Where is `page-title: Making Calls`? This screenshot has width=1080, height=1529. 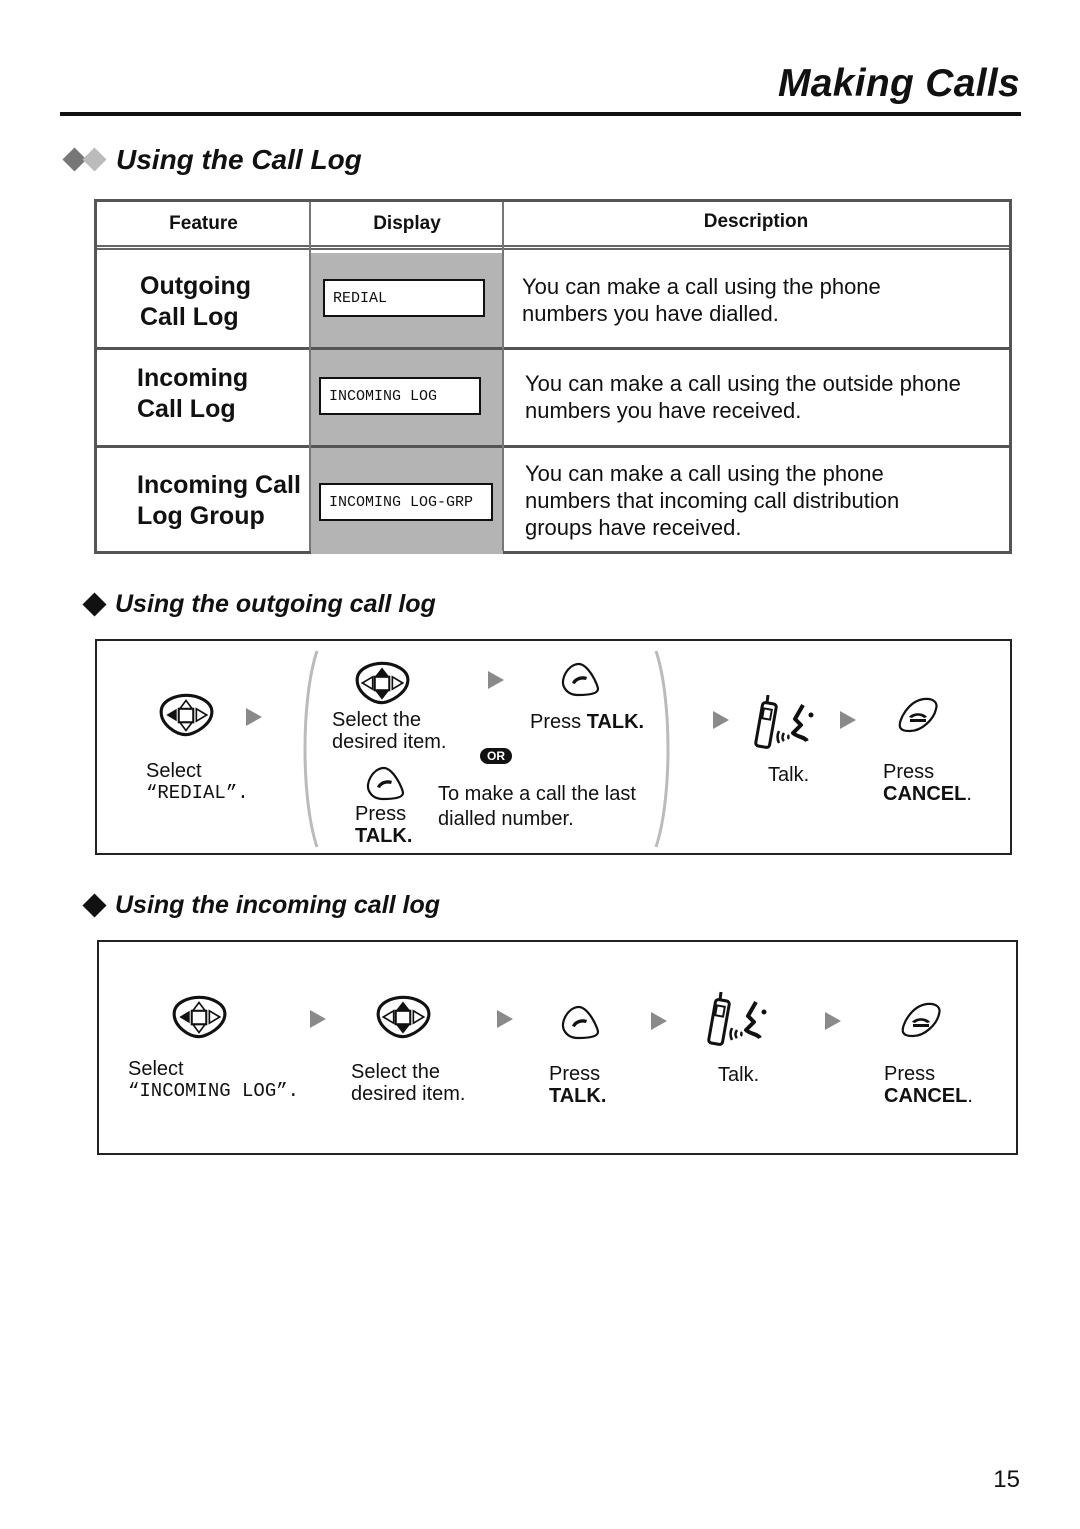
page-title: Making Calls is located at coordinates (899, 83).